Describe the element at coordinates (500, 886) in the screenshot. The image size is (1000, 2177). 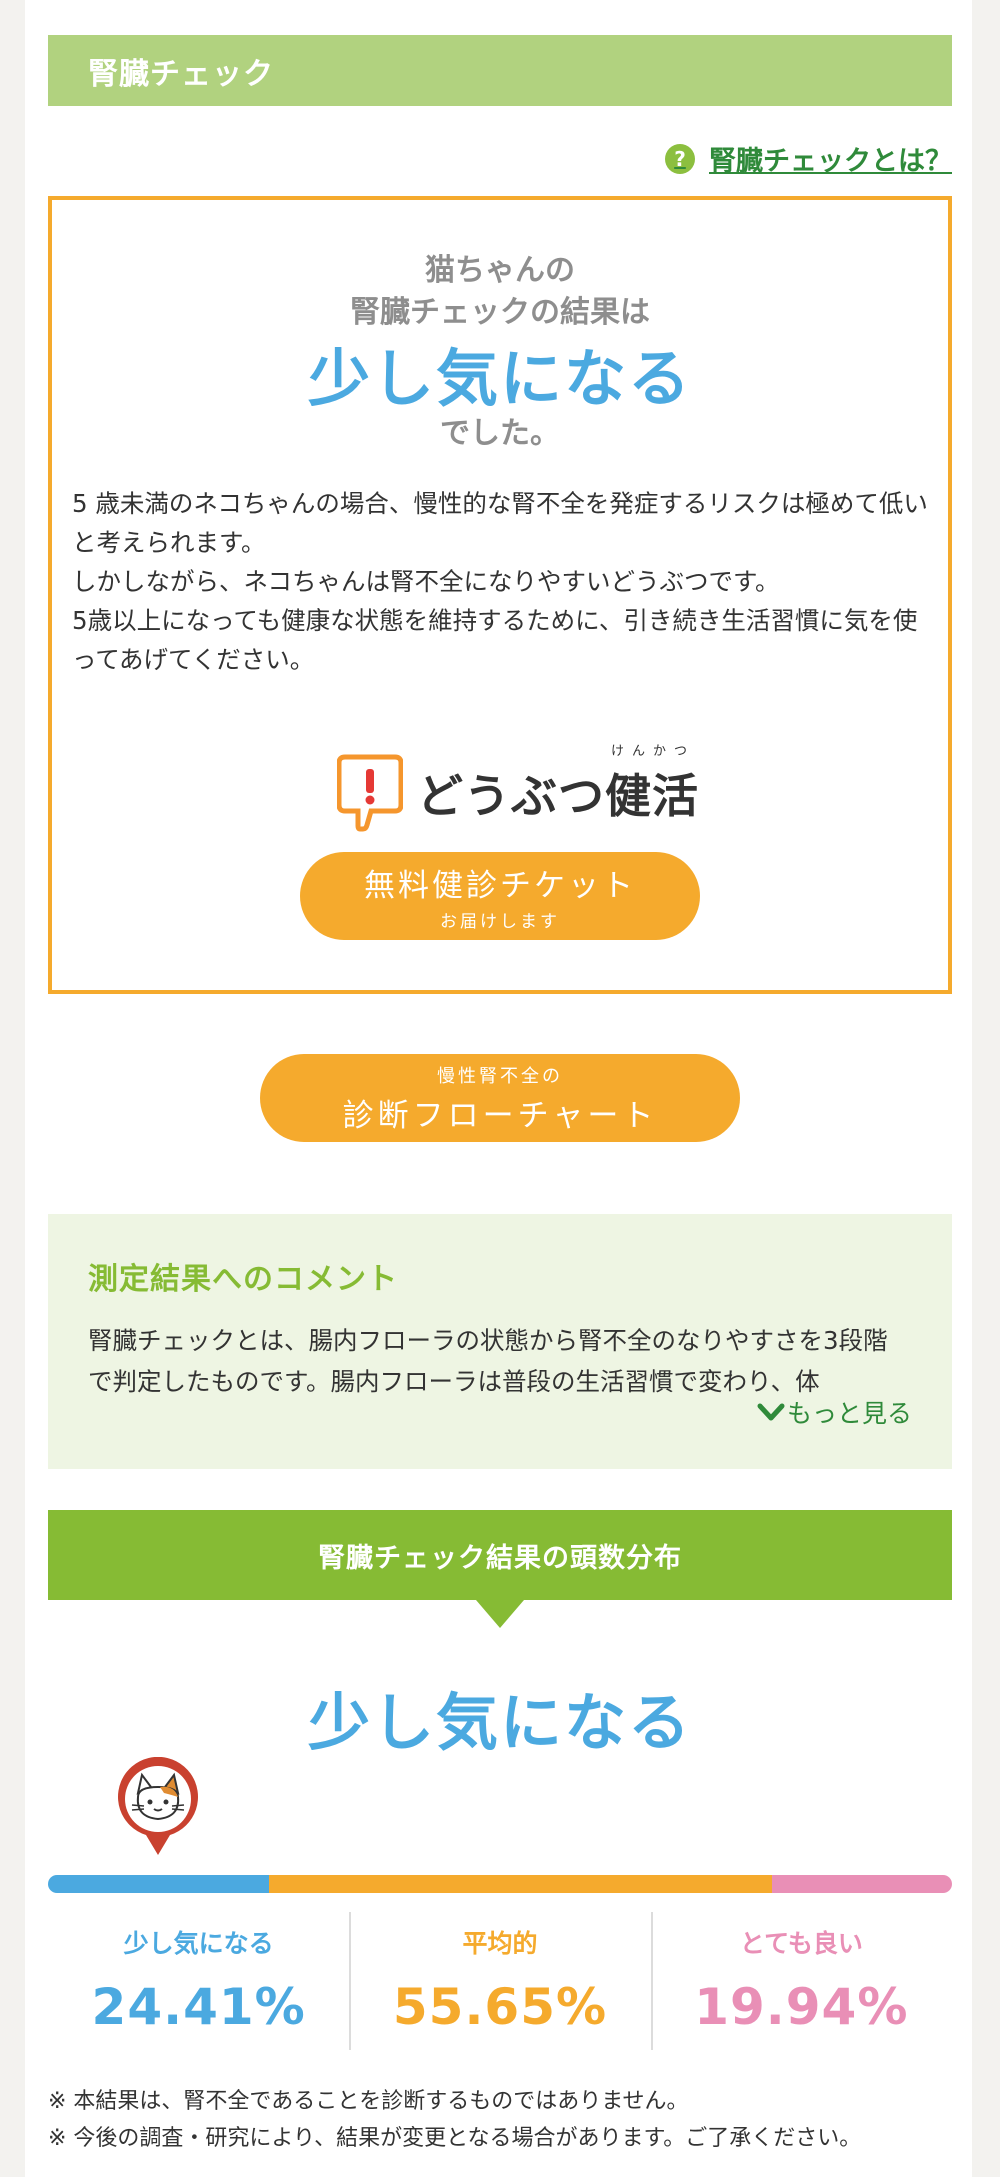
I see `ticket-button-main-label: 無料健診チケット` at that location.